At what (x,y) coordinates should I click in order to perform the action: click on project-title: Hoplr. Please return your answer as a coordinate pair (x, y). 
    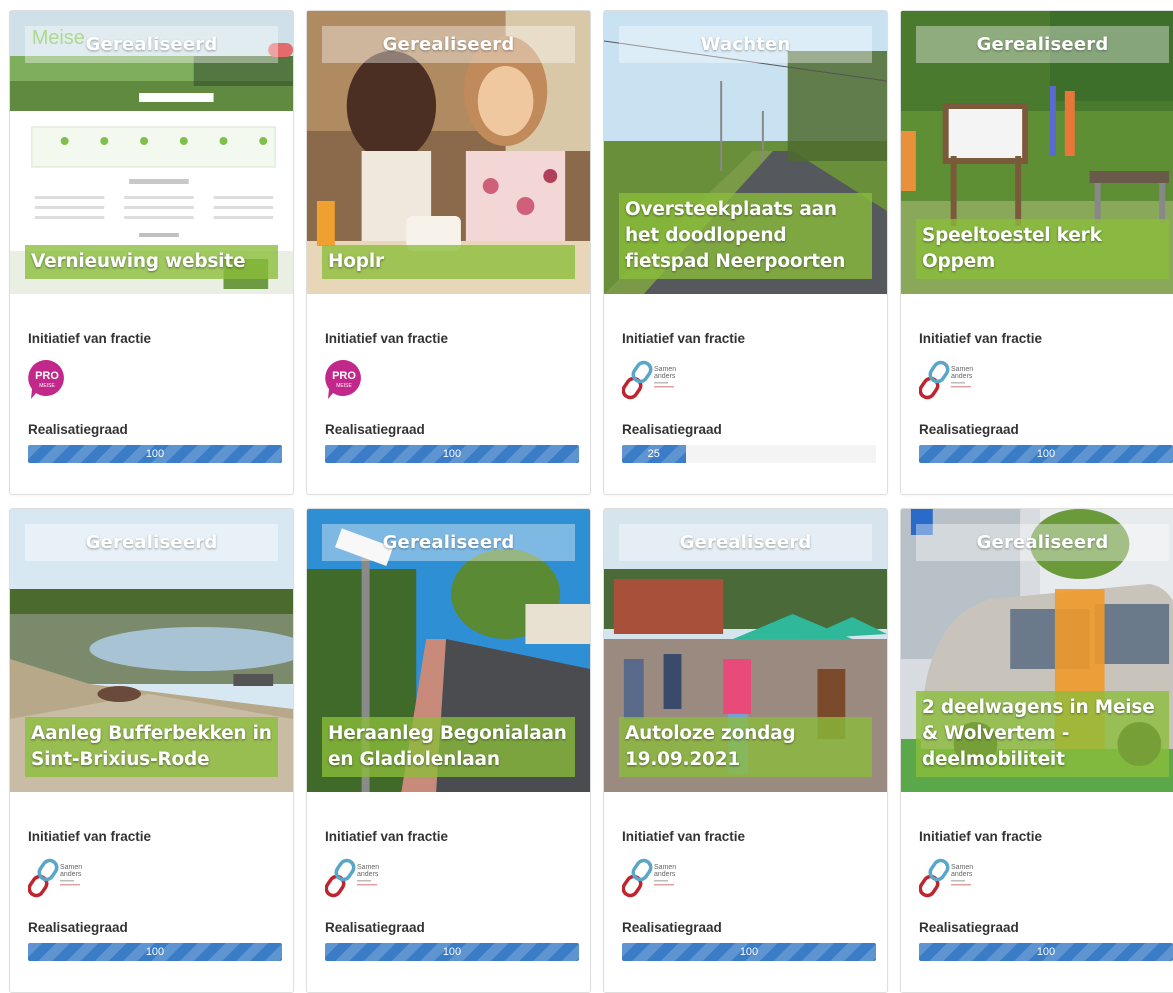
    Looking at the image, I should click on (448, 262).